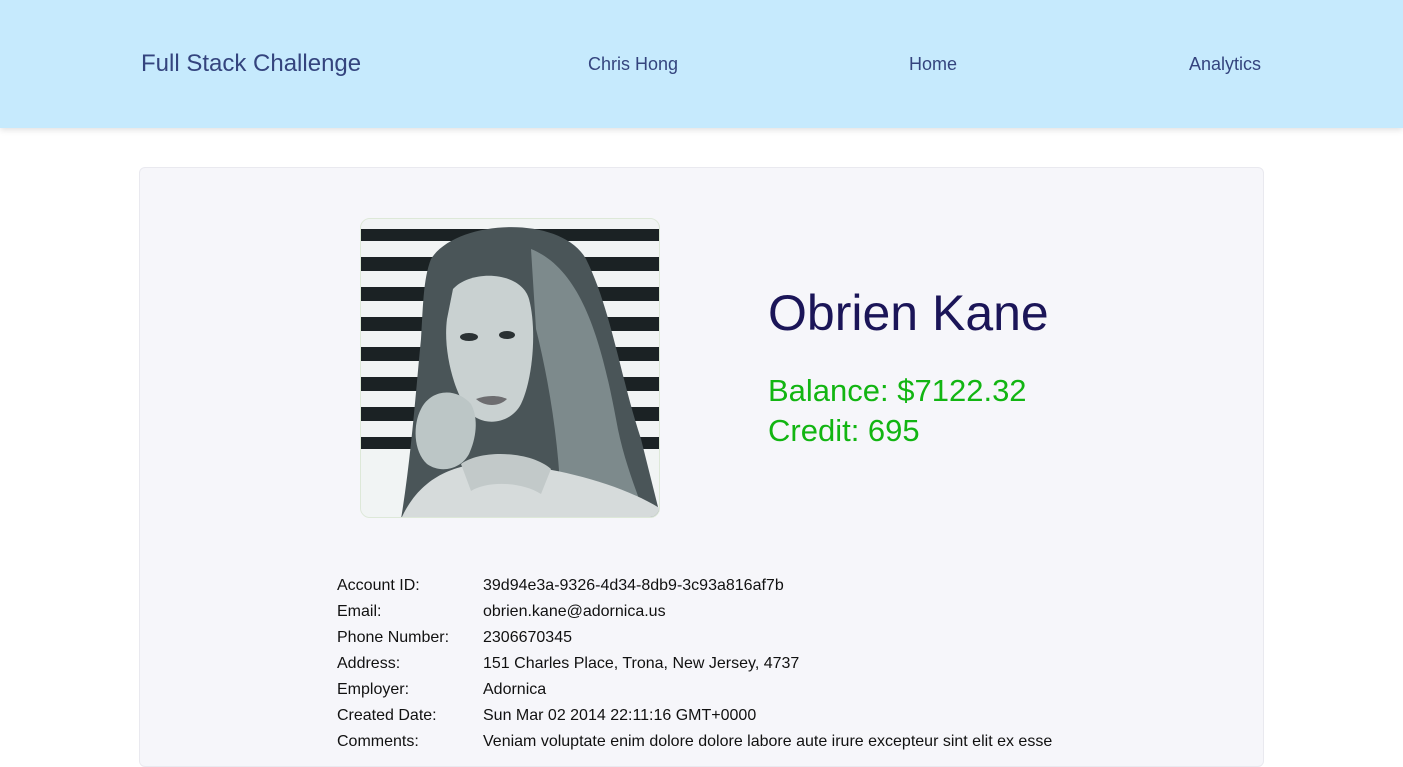 Image resolution: width=1403 pixels, height=767 pixels. I want to click on detail-label: Comments:, so click(378, 741).